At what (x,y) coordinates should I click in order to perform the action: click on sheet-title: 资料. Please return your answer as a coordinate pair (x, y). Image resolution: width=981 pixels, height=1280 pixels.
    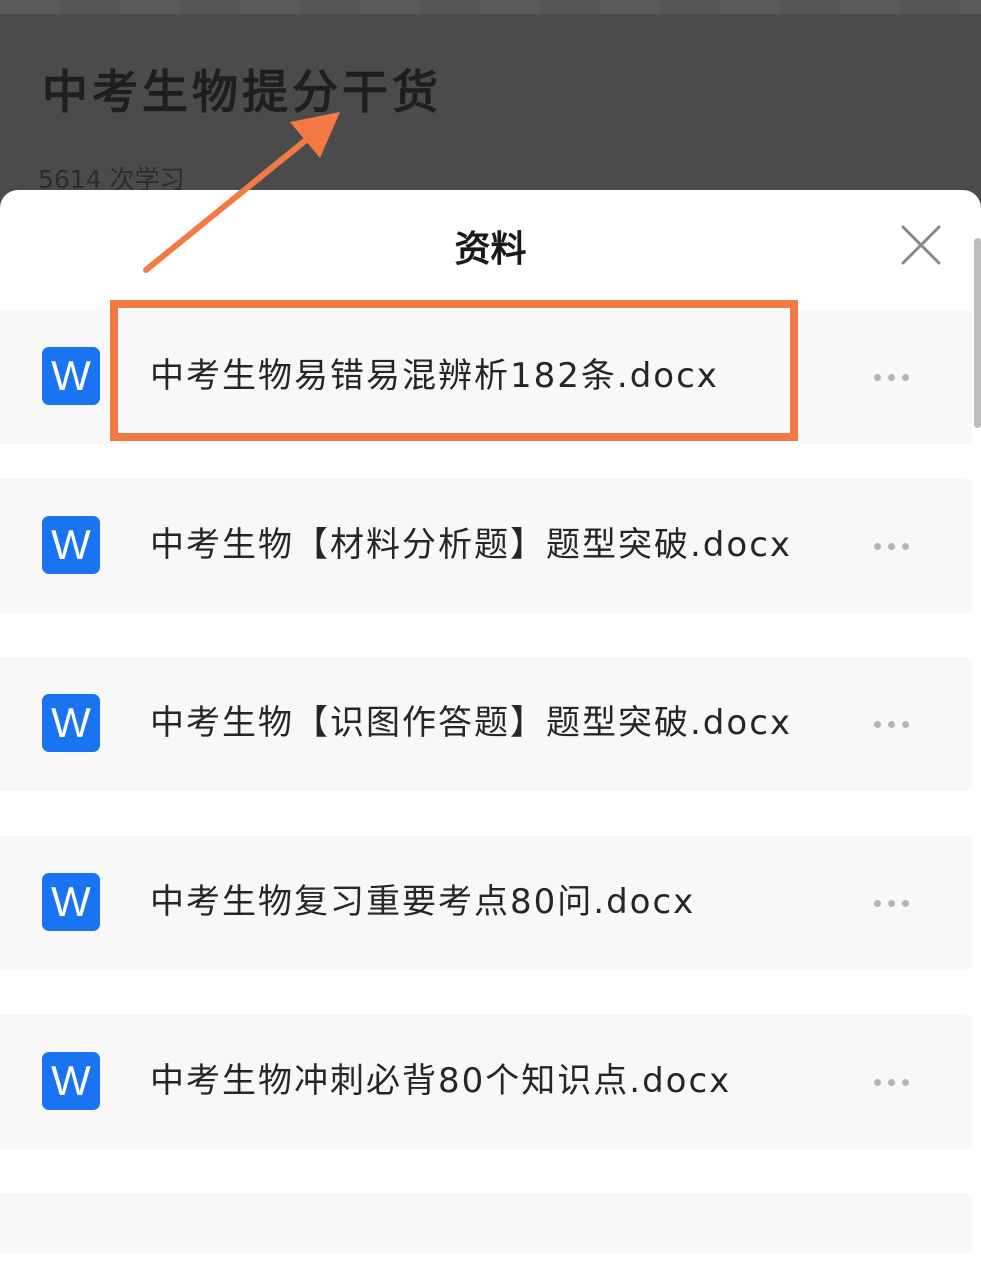
    Looking at the image, I should click on (490, 249).